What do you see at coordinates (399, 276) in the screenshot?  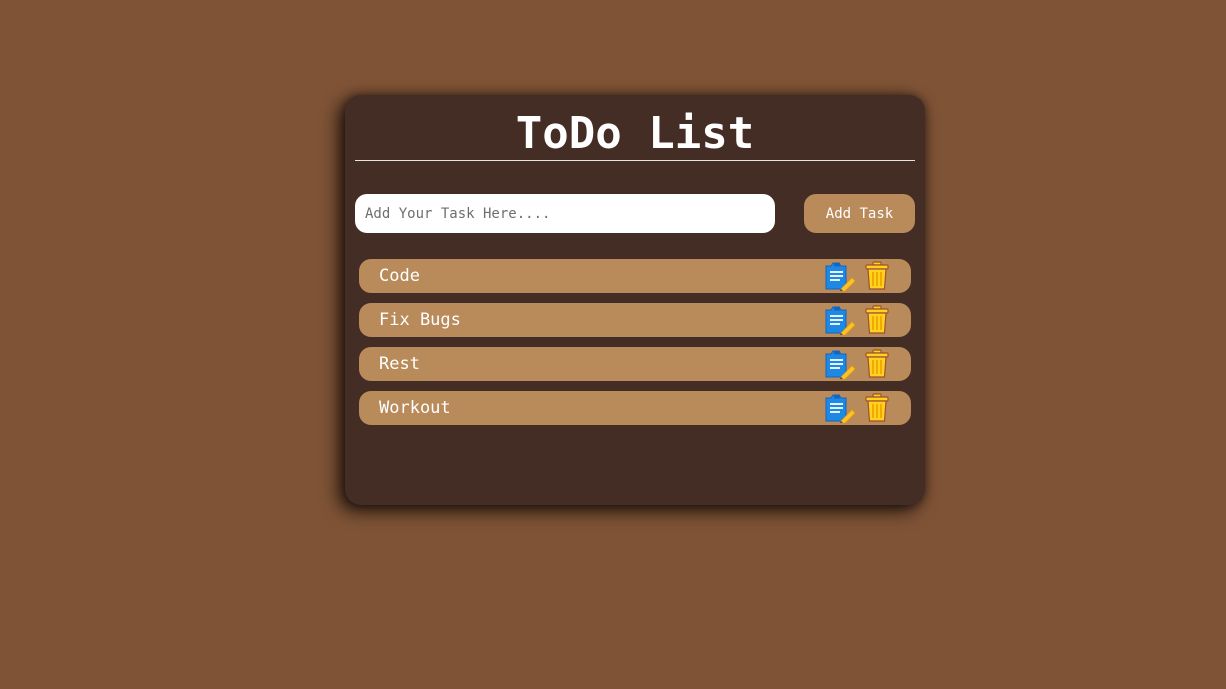 I see `task-label: Code` at bounding box center [399, 276].